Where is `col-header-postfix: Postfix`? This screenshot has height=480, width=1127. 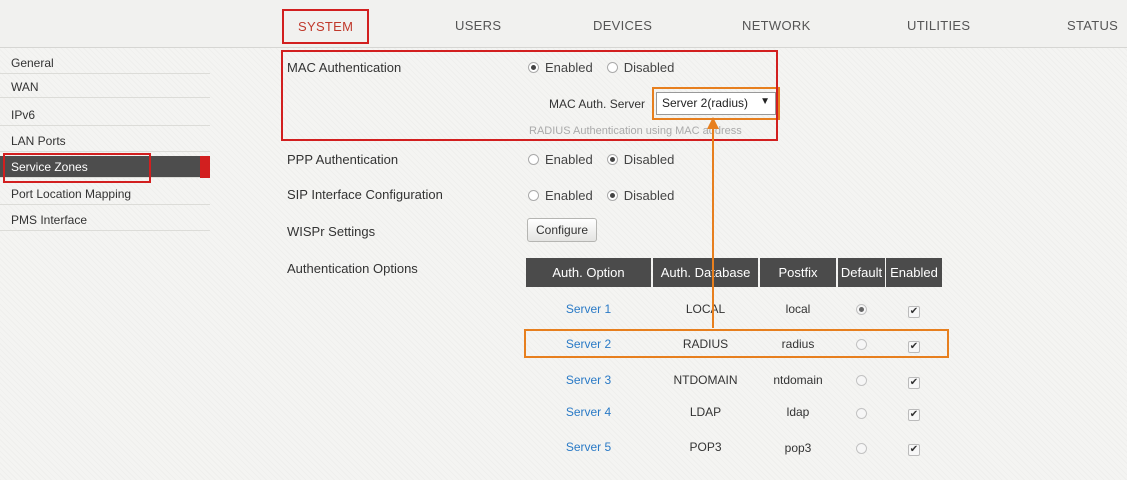
col-header-postfix: Postfix is located at coordinates (798, 272).